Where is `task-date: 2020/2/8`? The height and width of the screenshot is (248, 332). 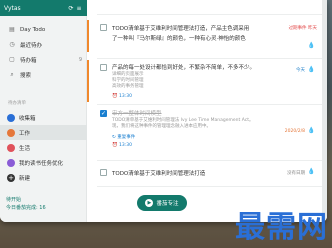
task-date: 2020/2/8 is located at coordinates (294, 131).